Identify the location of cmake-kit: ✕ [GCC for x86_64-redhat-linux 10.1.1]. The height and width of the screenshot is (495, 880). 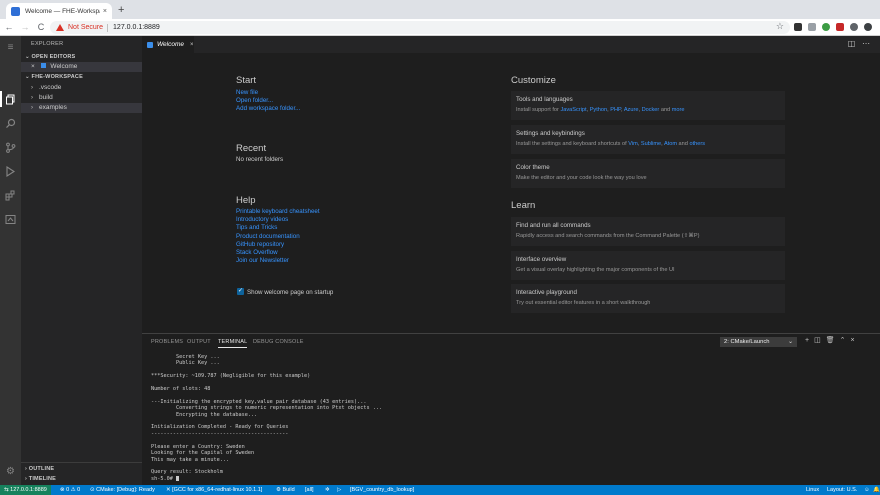
(214, 490).